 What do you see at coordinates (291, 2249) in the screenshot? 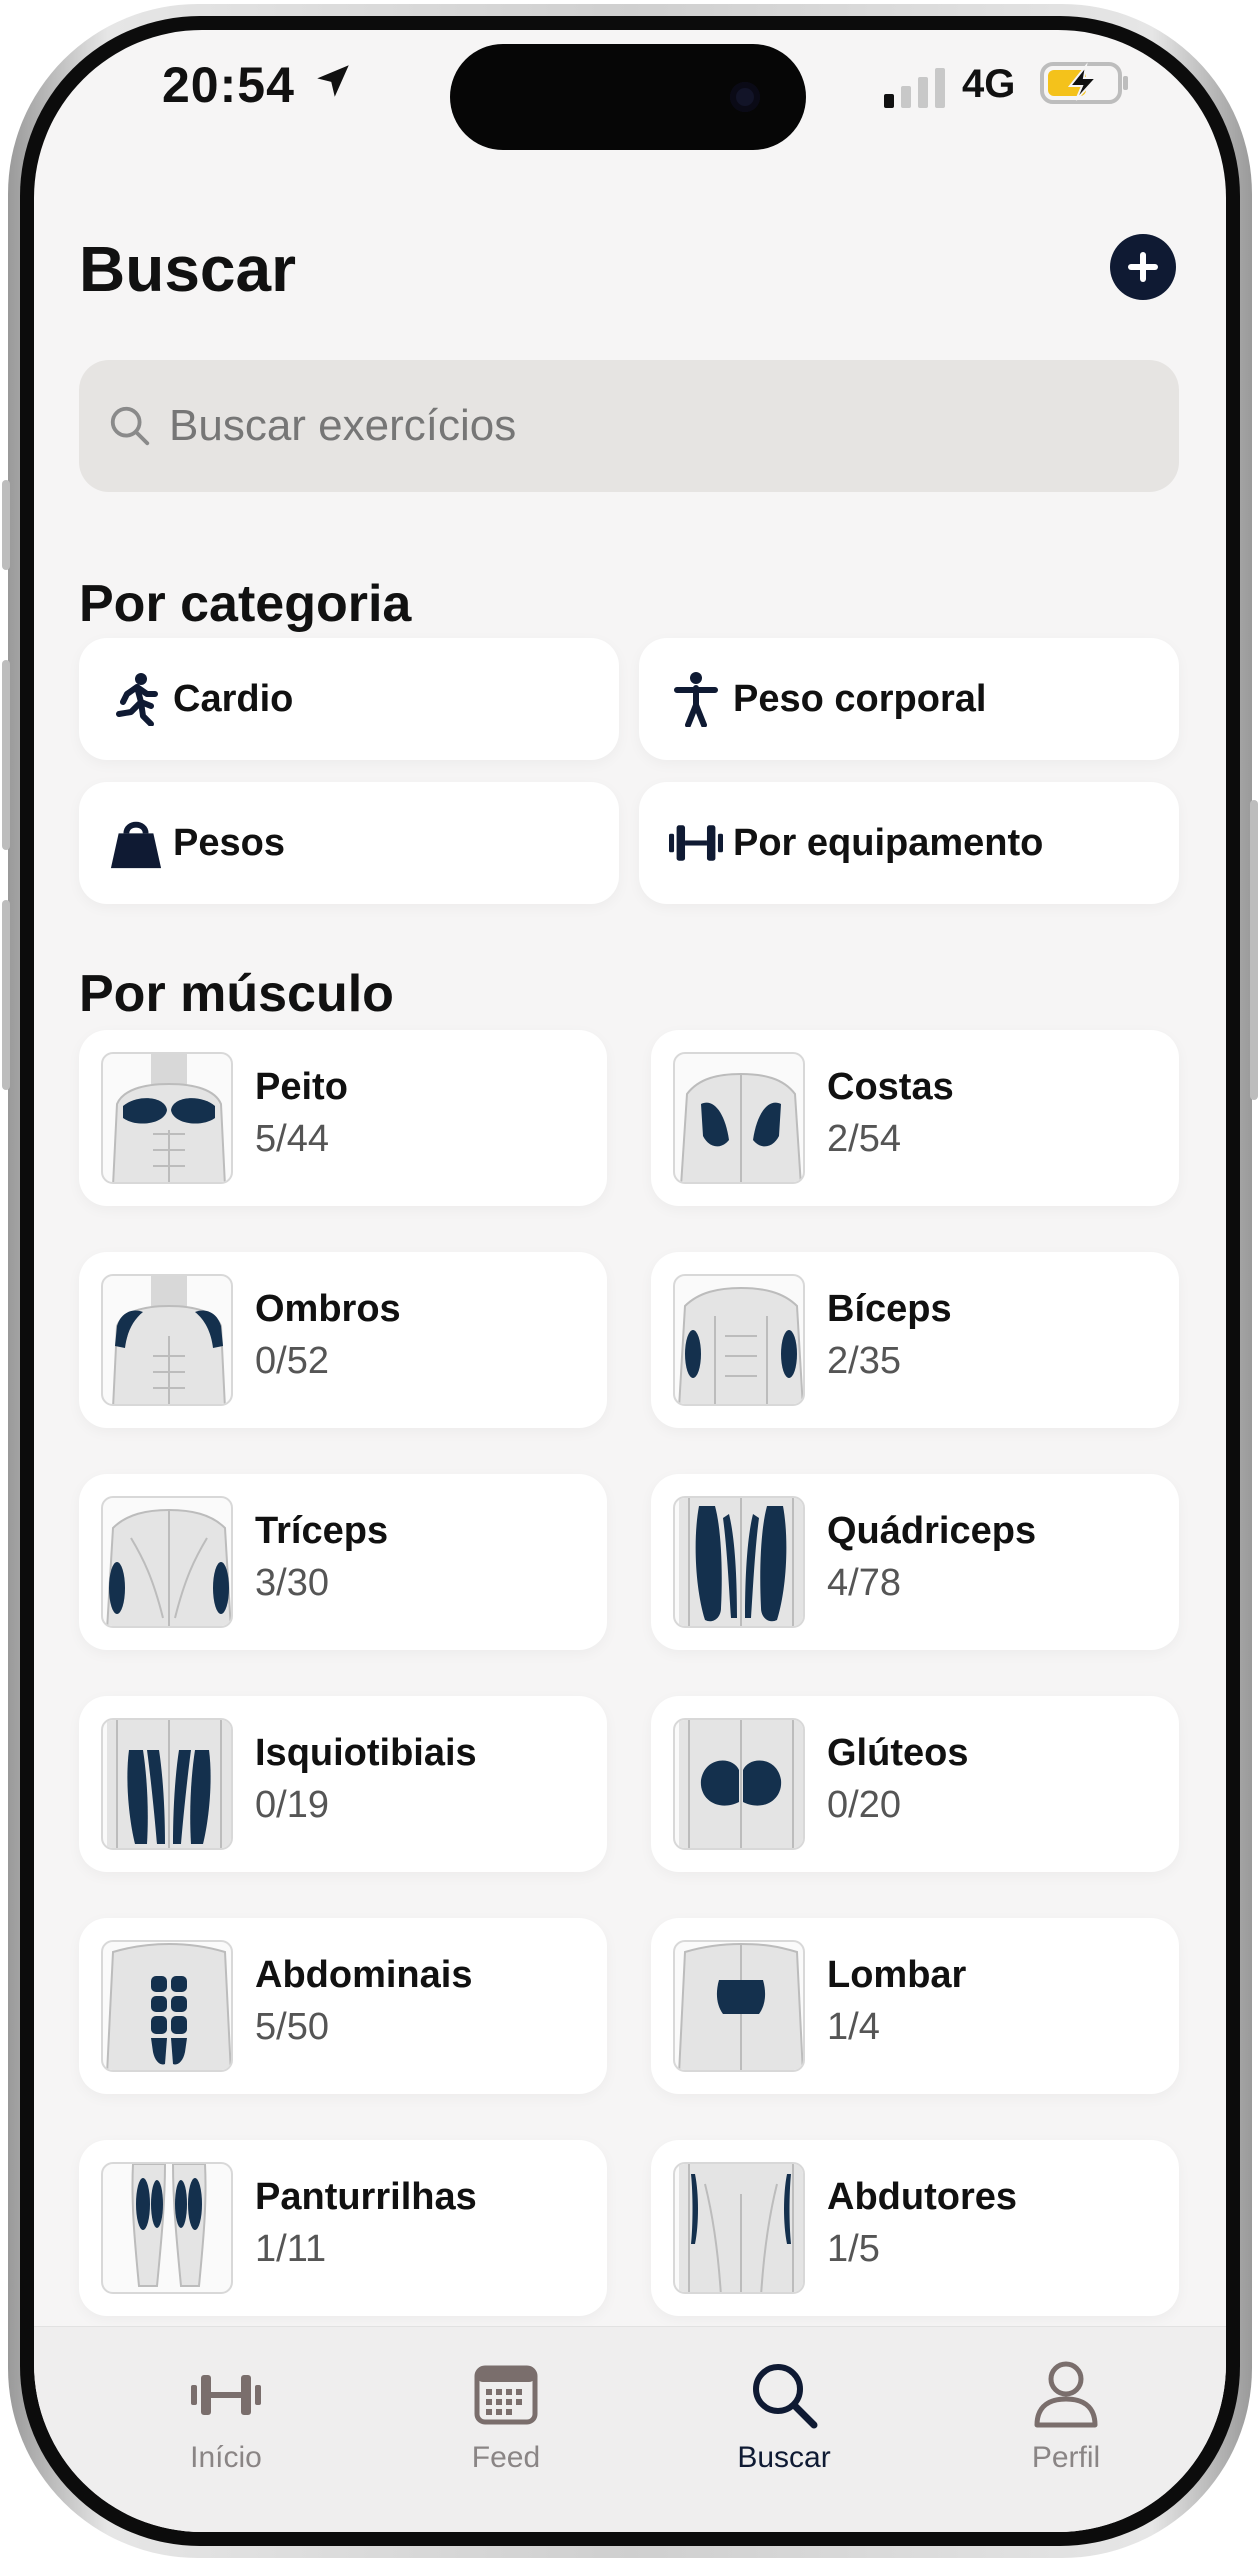
I see `muscle-exercise-count: 1/11` at bounding box center [291, 2249].